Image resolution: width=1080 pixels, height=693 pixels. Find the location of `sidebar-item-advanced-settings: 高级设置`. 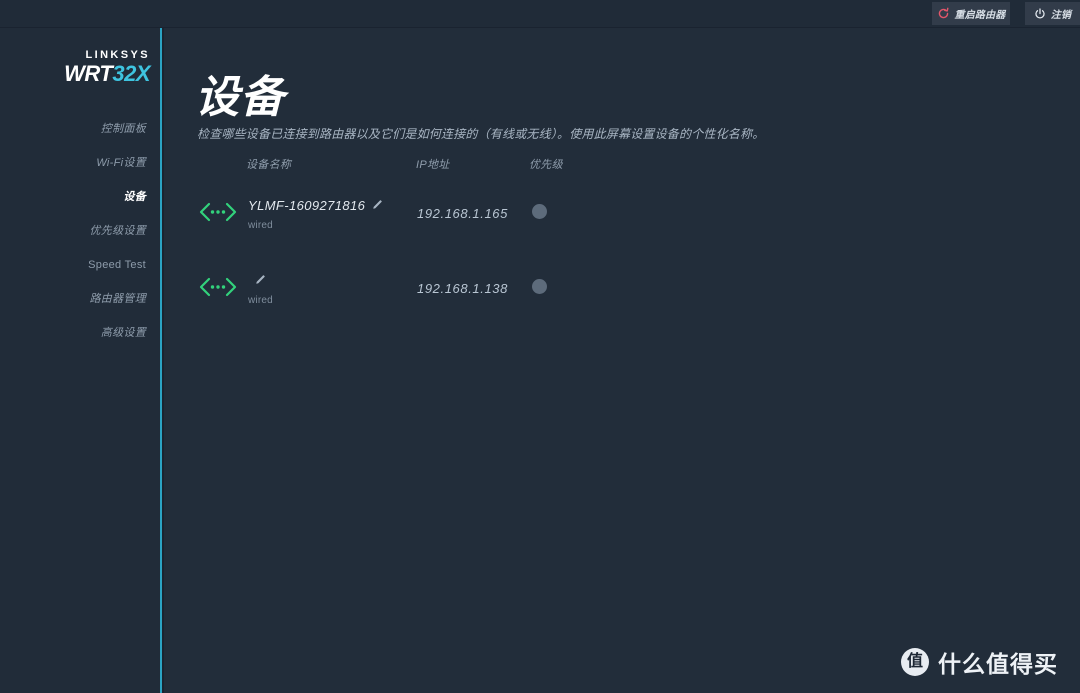

sidebar-item-advanced-settings: 高级设置 is located at coordinates (73, 333).